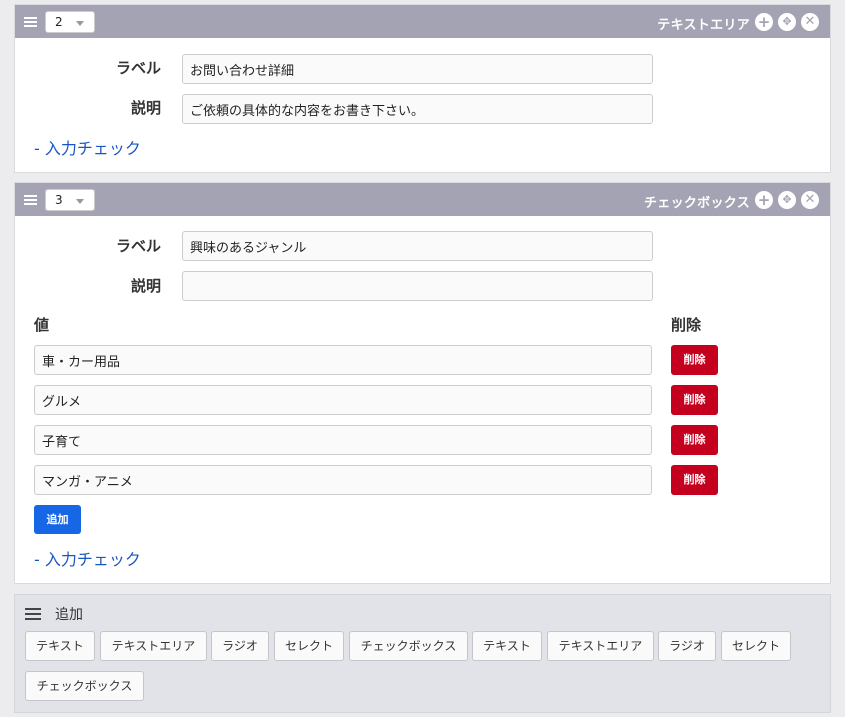 Image resolution: width=845 pixels, height=717 pixels. What do you see at coordinates (42, 325) in the screenshot?
I see `values-column-header: 値` at bounding box center [42, 325].